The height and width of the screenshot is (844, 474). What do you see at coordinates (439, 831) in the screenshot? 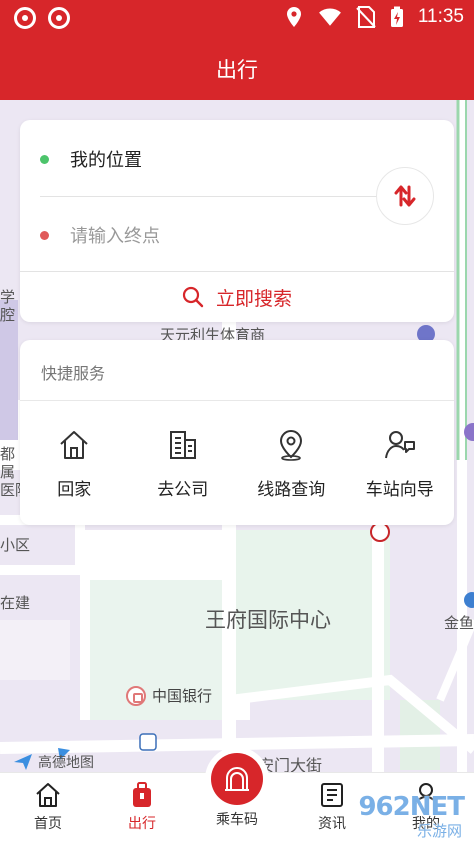
I see `watermark-subtext: 乐游网` at bounding box center [439, 831].